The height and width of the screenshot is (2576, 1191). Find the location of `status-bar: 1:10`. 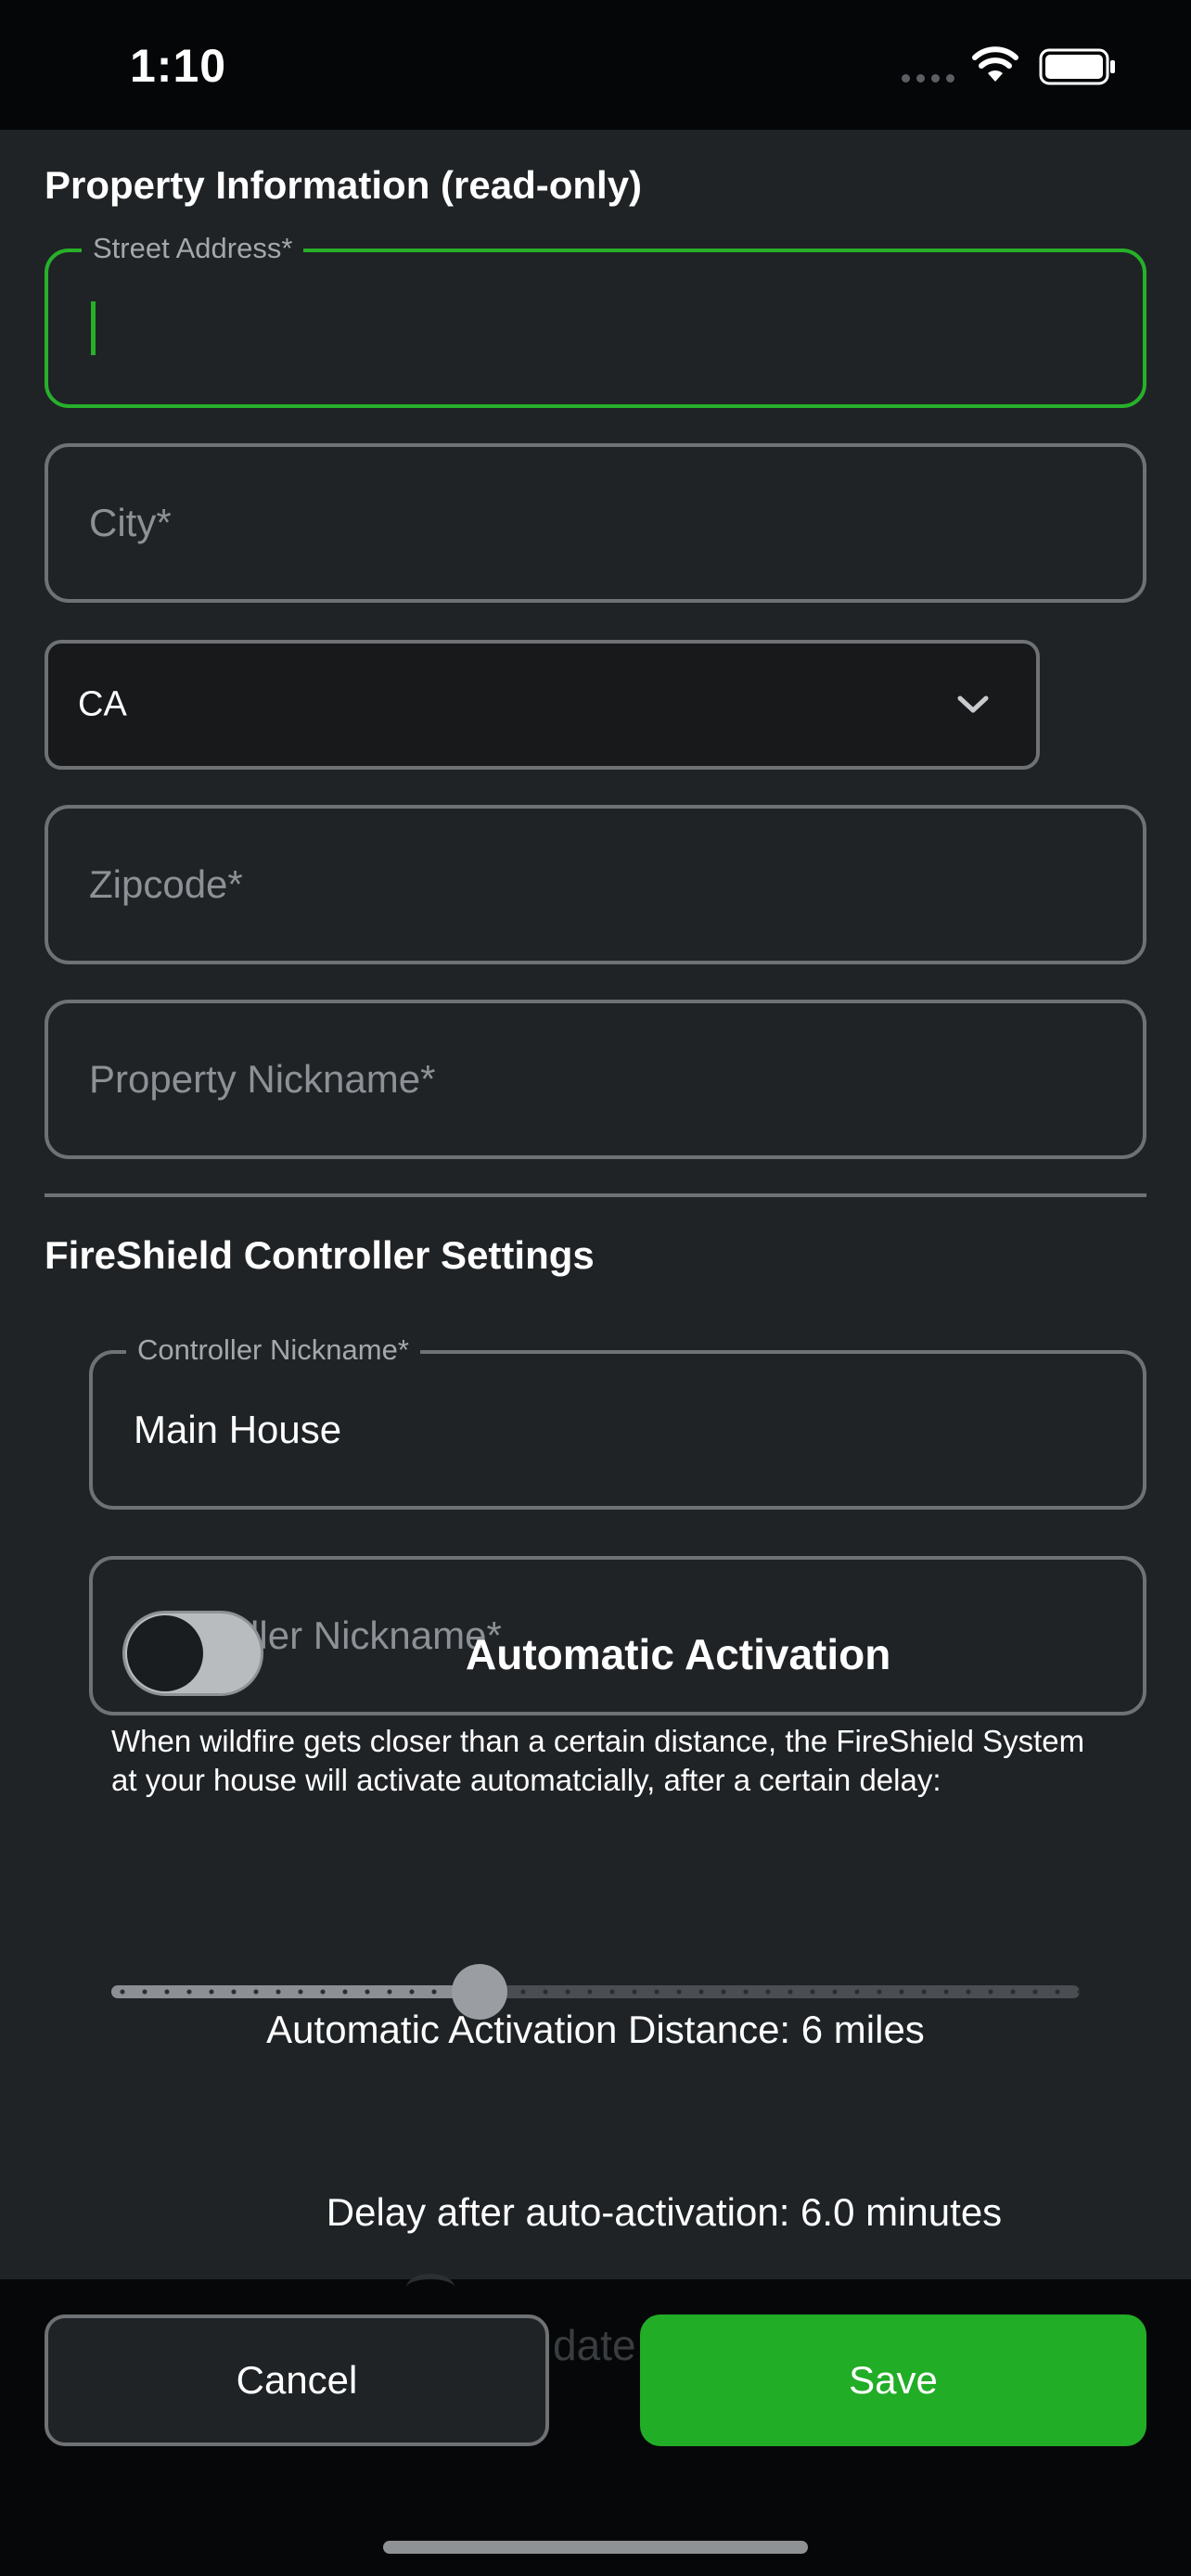

status-bar: 1:10 is located at coordinates (595, 65).